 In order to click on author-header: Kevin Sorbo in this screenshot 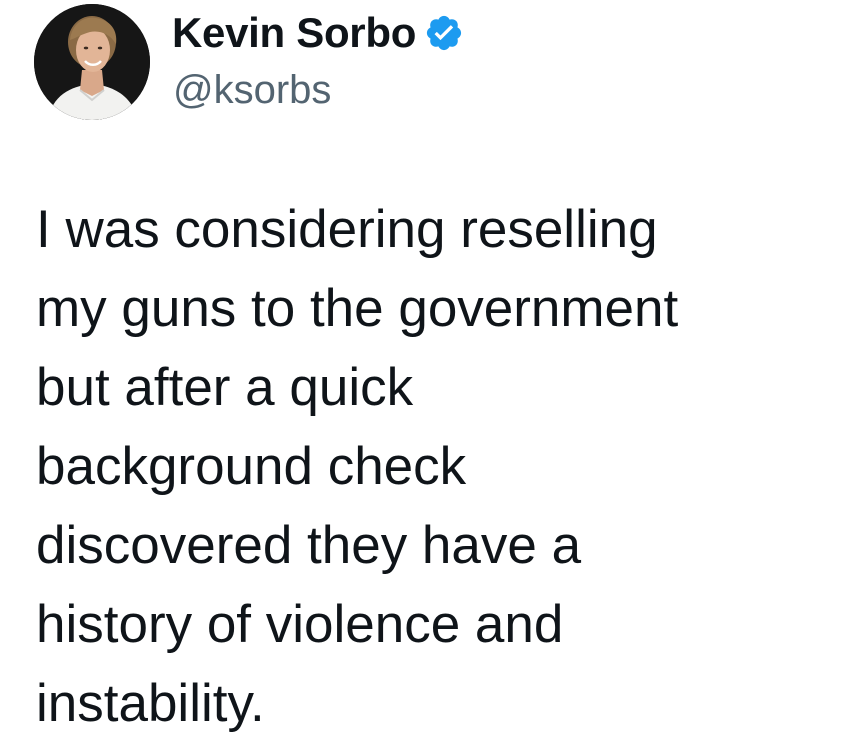, I will do `click(318, 33)`.